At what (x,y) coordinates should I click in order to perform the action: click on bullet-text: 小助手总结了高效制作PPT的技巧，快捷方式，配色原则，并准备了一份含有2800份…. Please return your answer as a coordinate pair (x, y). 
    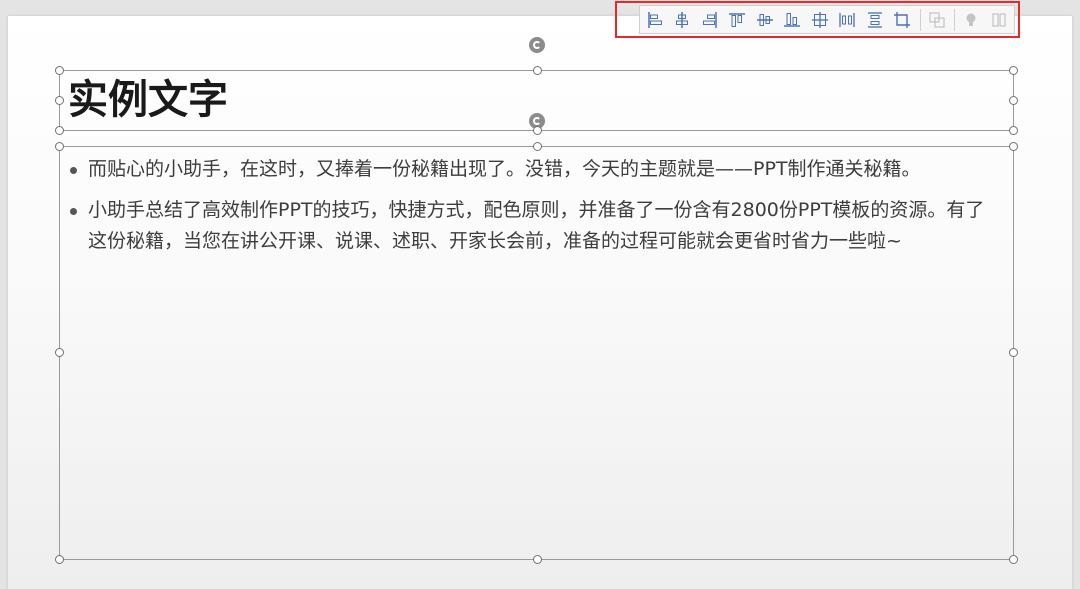
    Looking at the image, I should click on (536, 225).